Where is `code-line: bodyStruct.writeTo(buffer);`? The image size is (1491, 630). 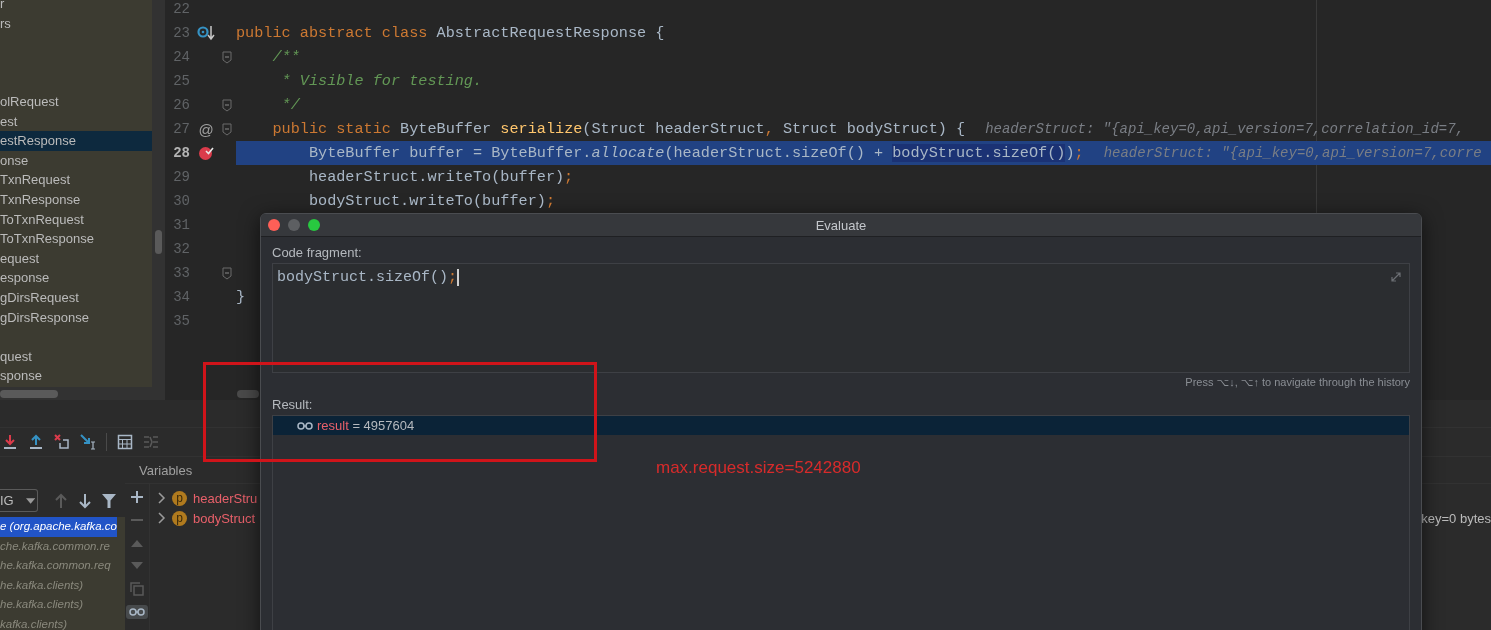 code-line: bodyStruct.writeTo(buffer); is located at coordinates (431, 201).